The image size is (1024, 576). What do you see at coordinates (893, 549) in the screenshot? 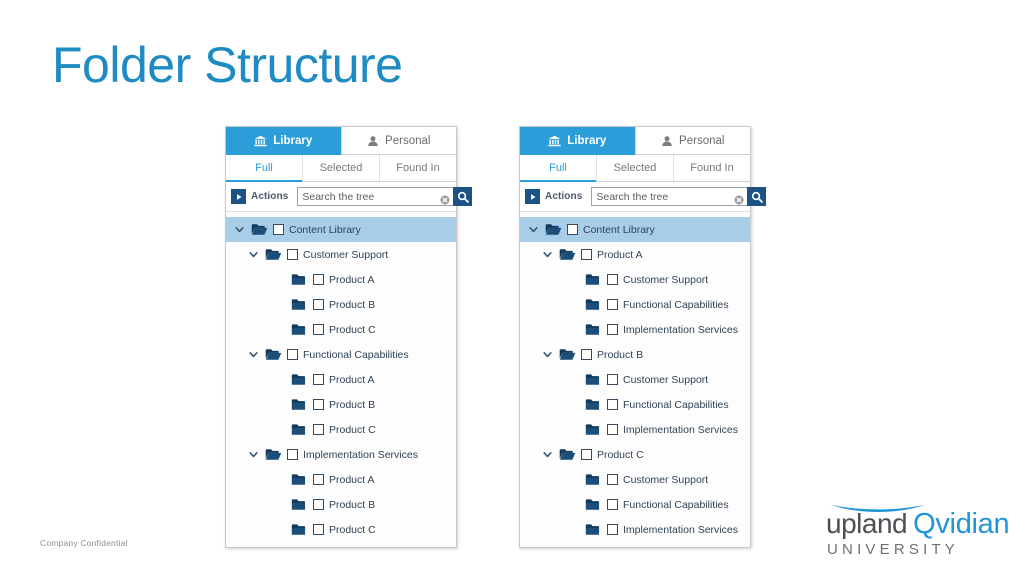
I see `logo-university-text: UNIVERSITY` at bounding box center [893, 549].